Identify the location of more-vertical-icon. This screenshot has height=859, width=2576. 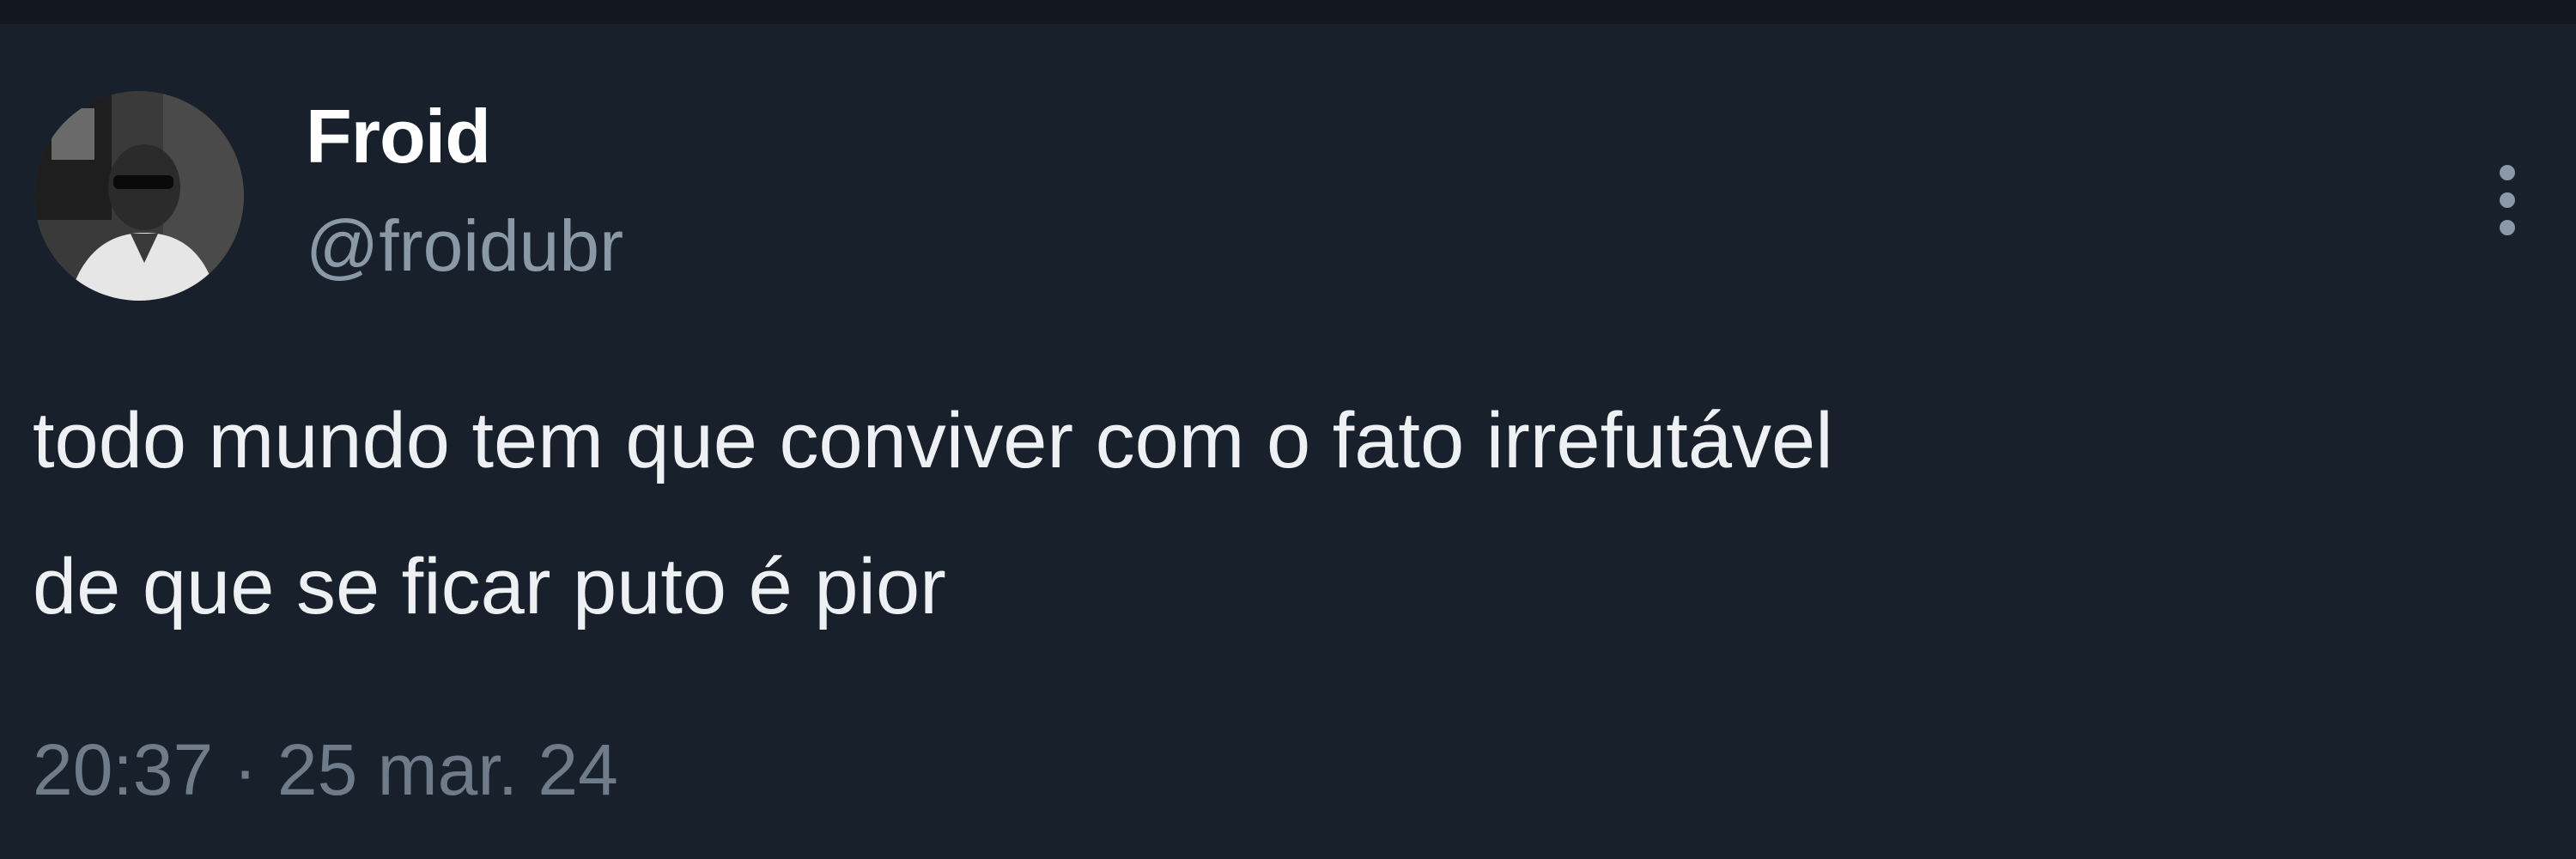
(2507, 172).